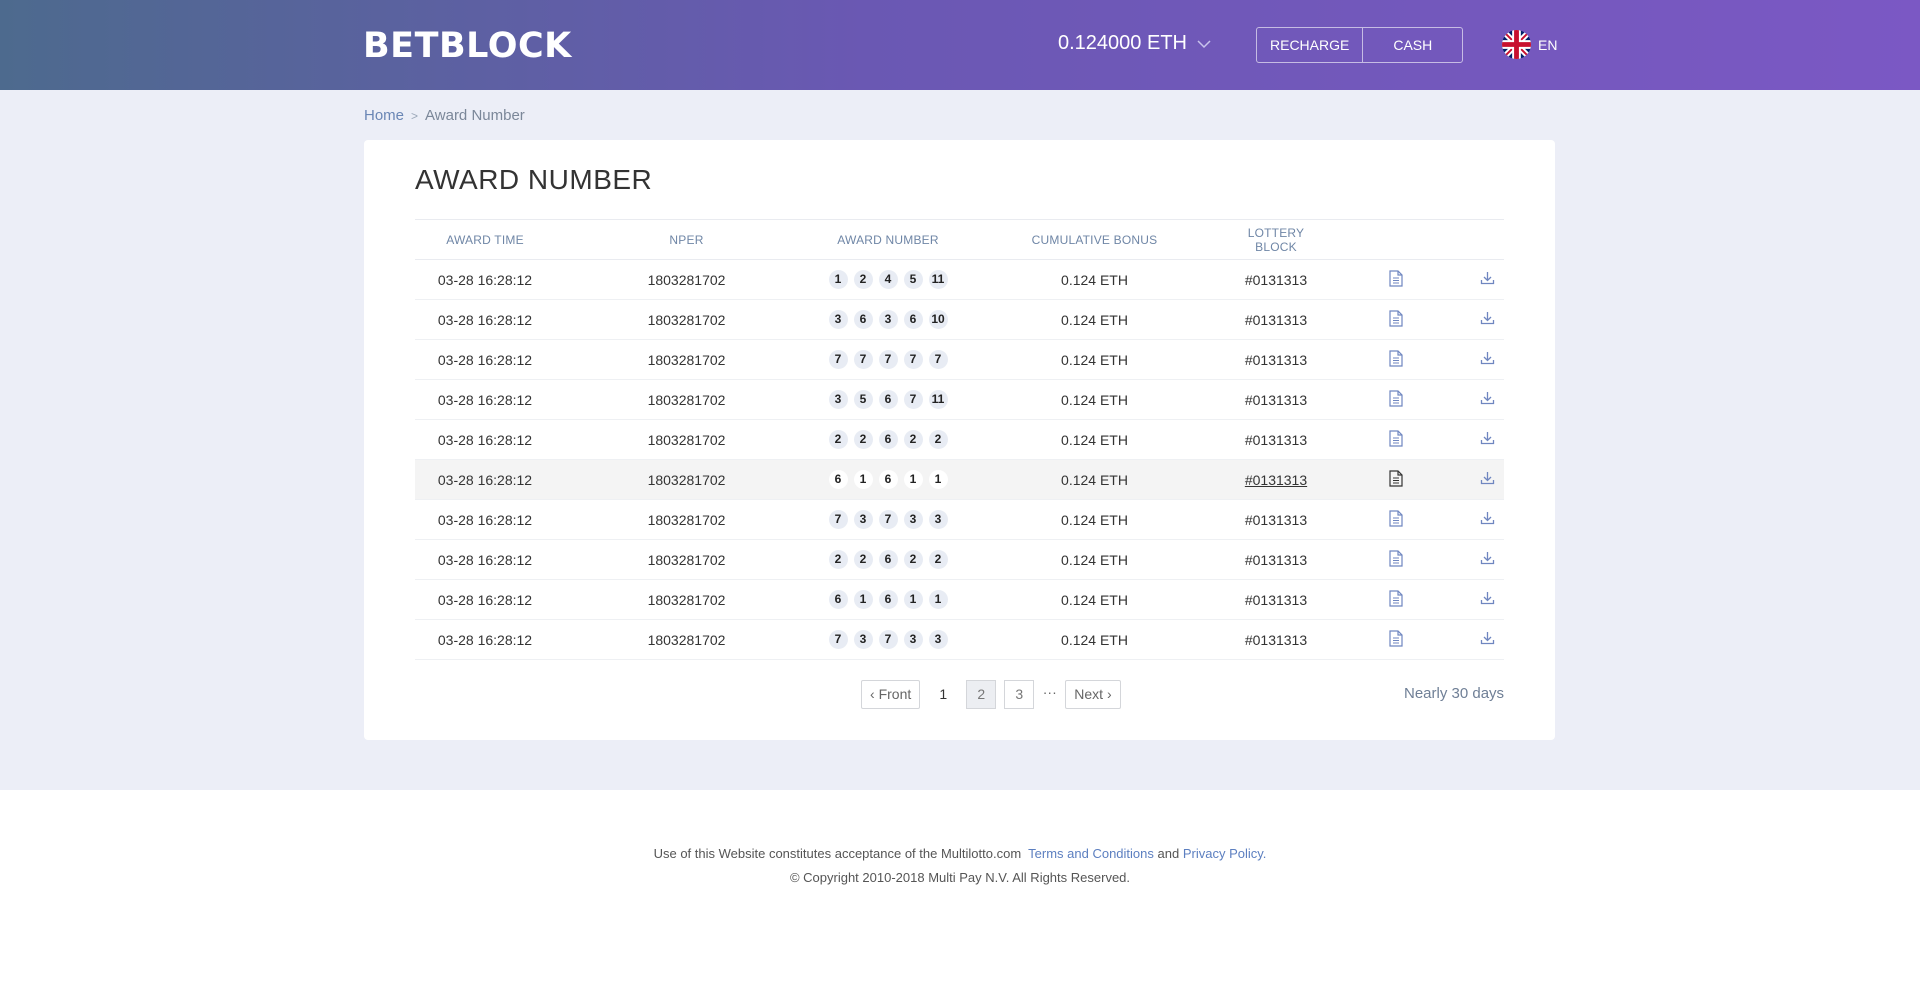 This screenshot has width=1920, height=991. Describe the element at coordinates (1093, 694) in the screenshot. I see `pagination-next-button: Next ›` at that location.